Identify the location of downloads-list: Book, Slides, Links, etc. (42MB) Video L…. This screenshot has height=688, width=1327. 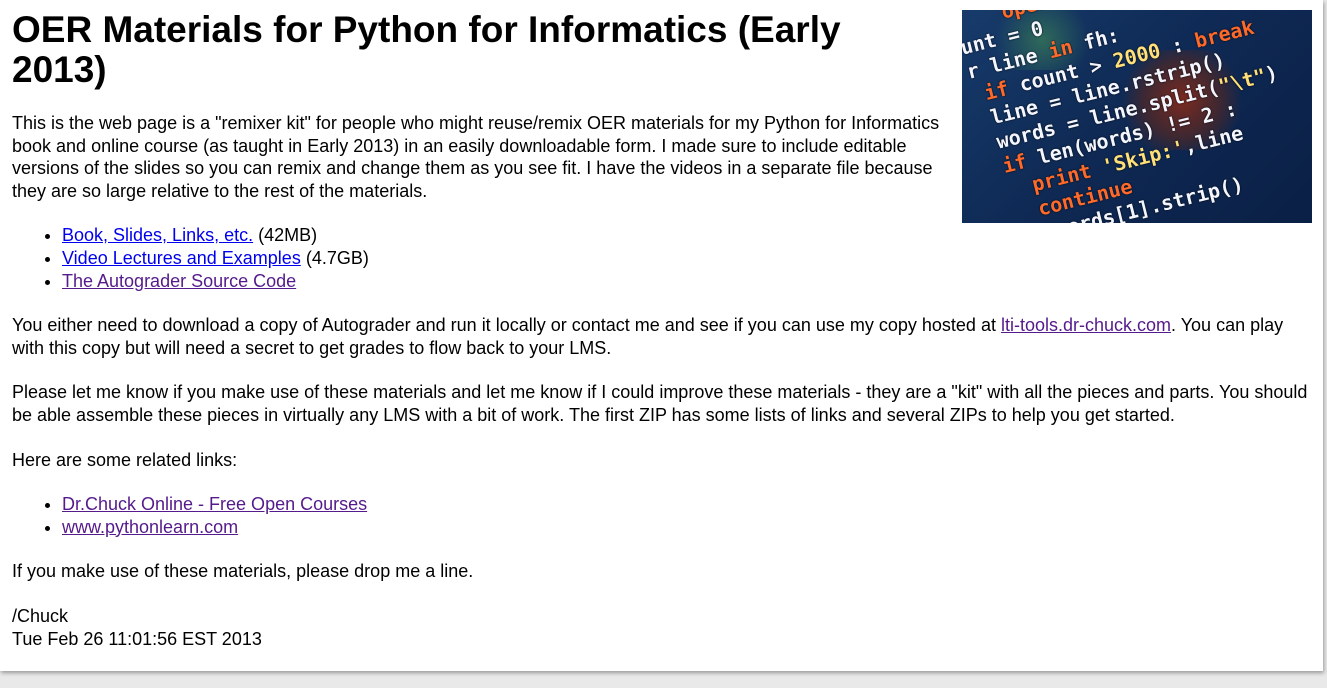
(662, 258).